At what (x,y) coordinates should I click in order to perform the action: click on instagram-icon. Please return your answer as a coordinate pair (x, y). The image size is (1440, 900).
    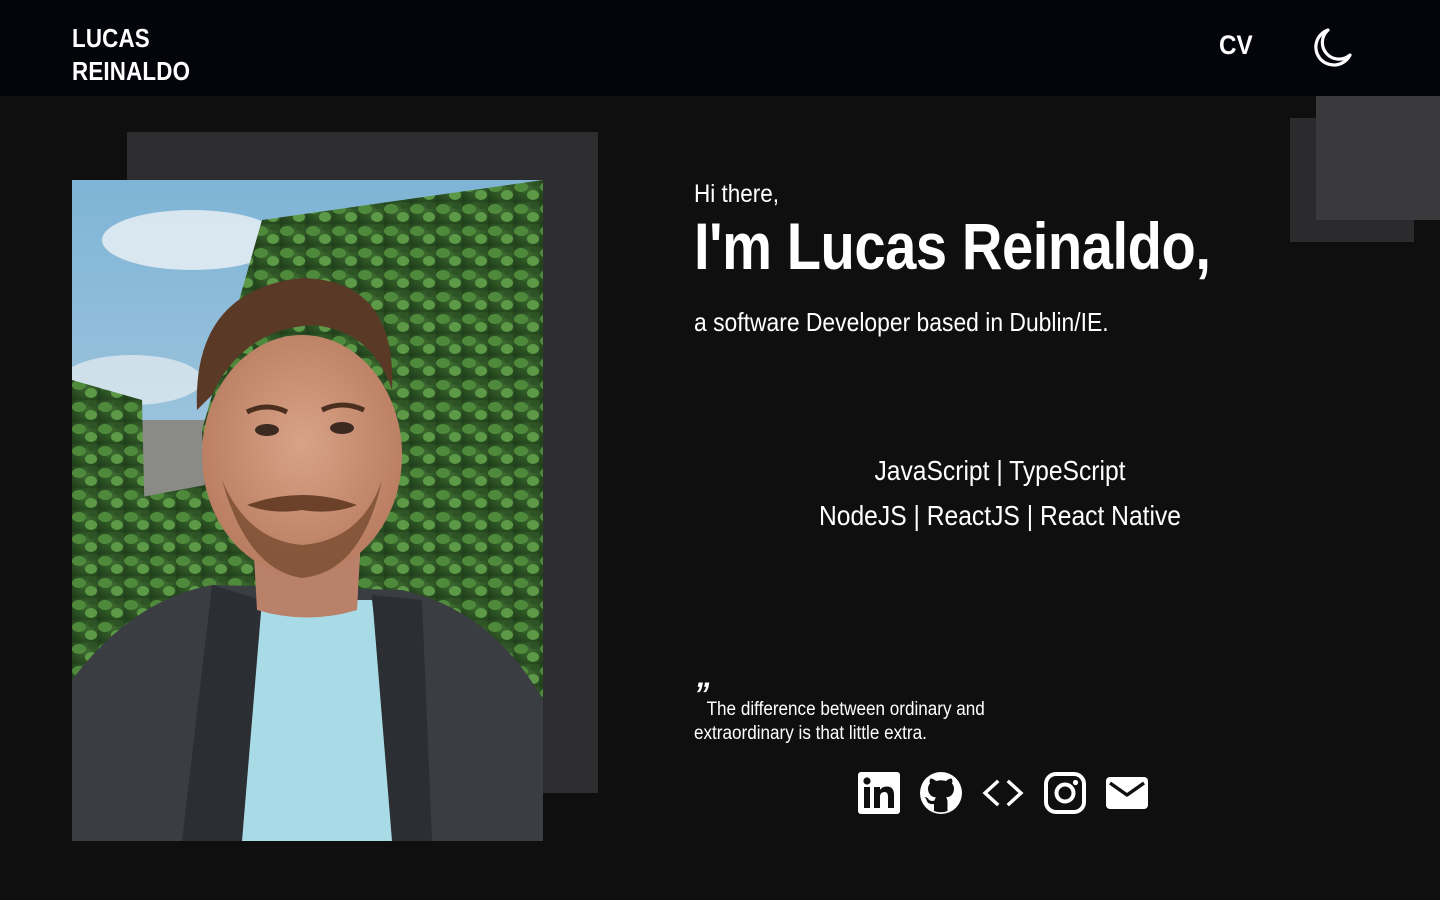
    Looking at the image, I should click on (1065, 793).